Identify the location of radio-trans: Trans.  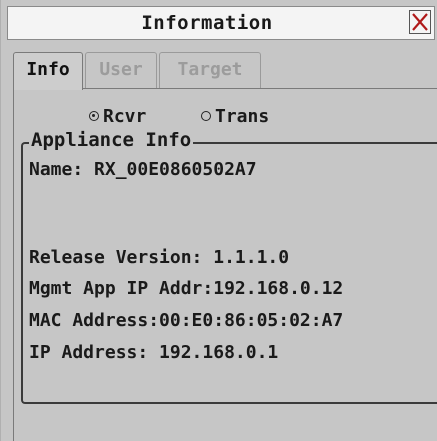
(235, 117).